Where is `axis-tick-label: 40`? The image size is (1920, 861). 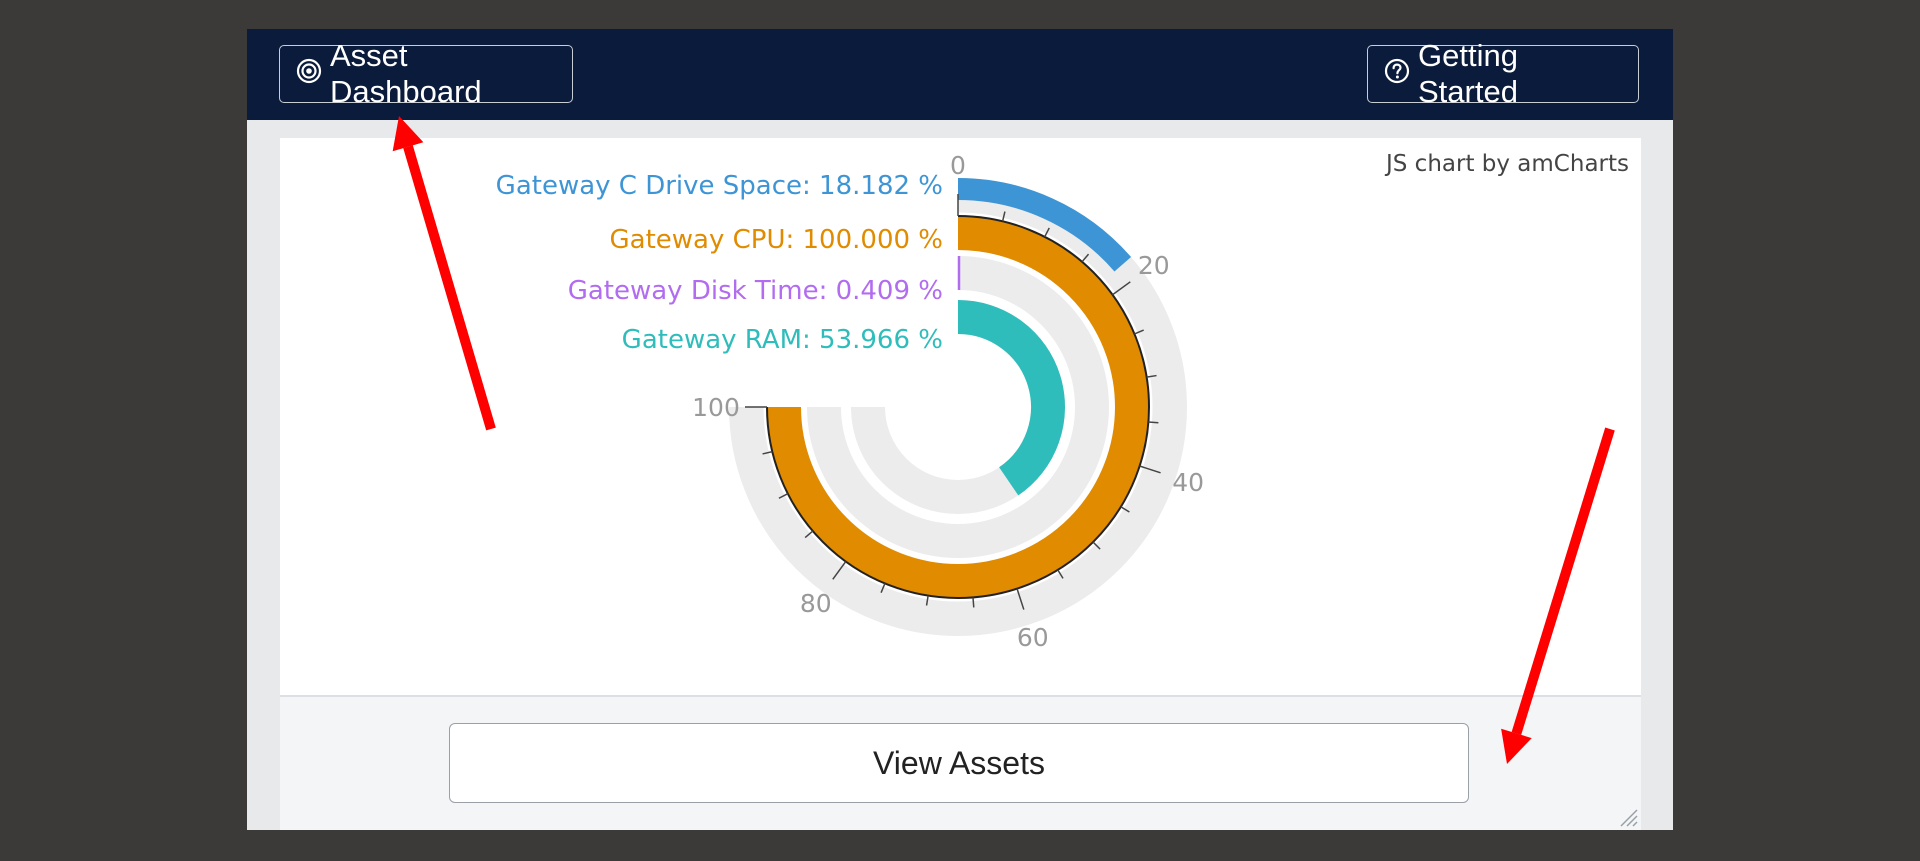
axis-tick-label: 40 is located at coordinates (1188, 482).